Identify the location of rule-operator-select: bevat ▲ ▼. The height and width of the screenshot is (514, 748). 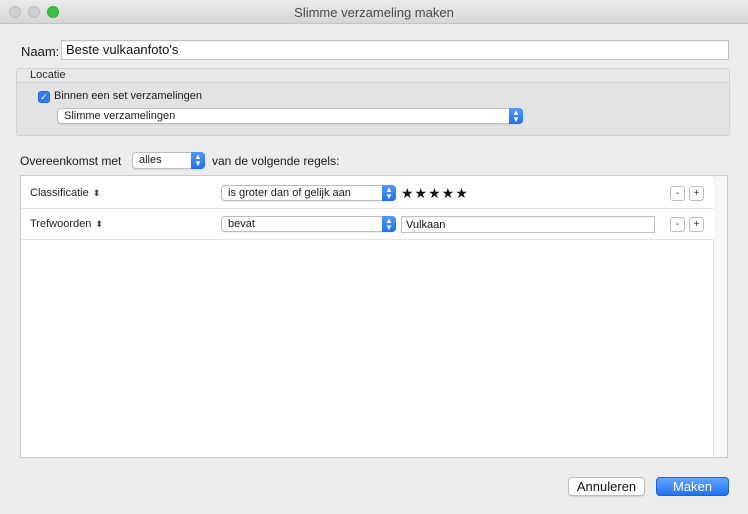
(308, 224).